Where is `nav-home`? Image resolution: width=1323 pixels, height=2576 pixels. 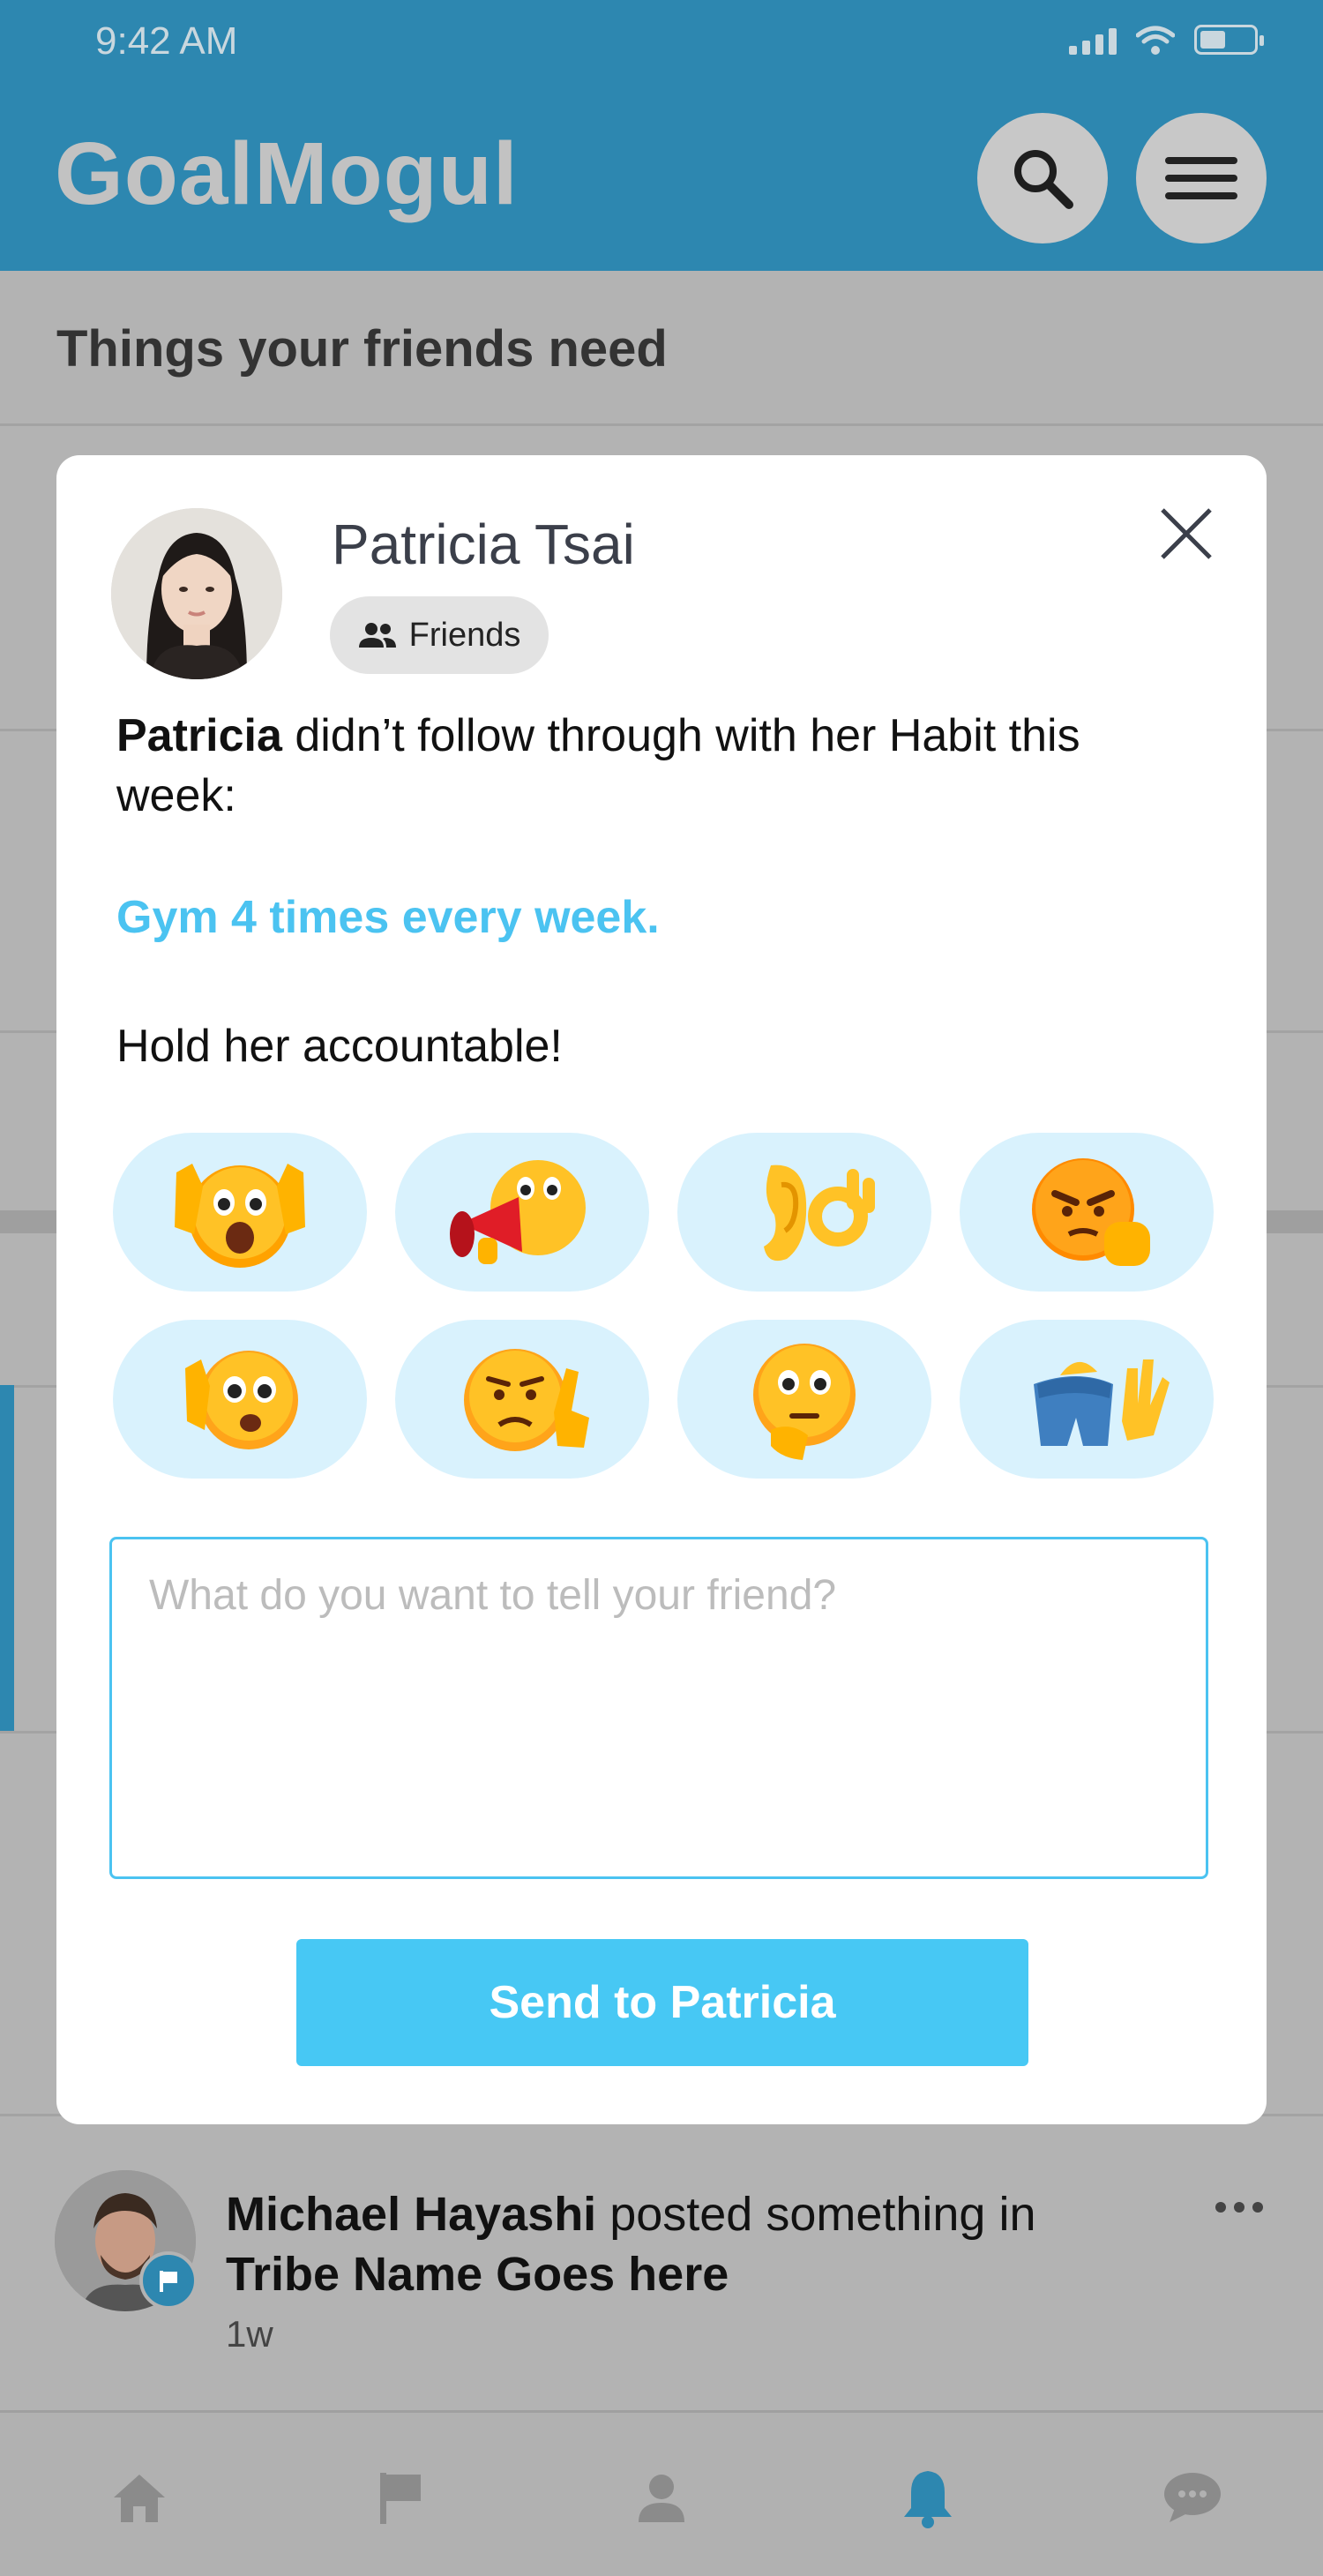 nav-home is located at coordinates (139, 2498).